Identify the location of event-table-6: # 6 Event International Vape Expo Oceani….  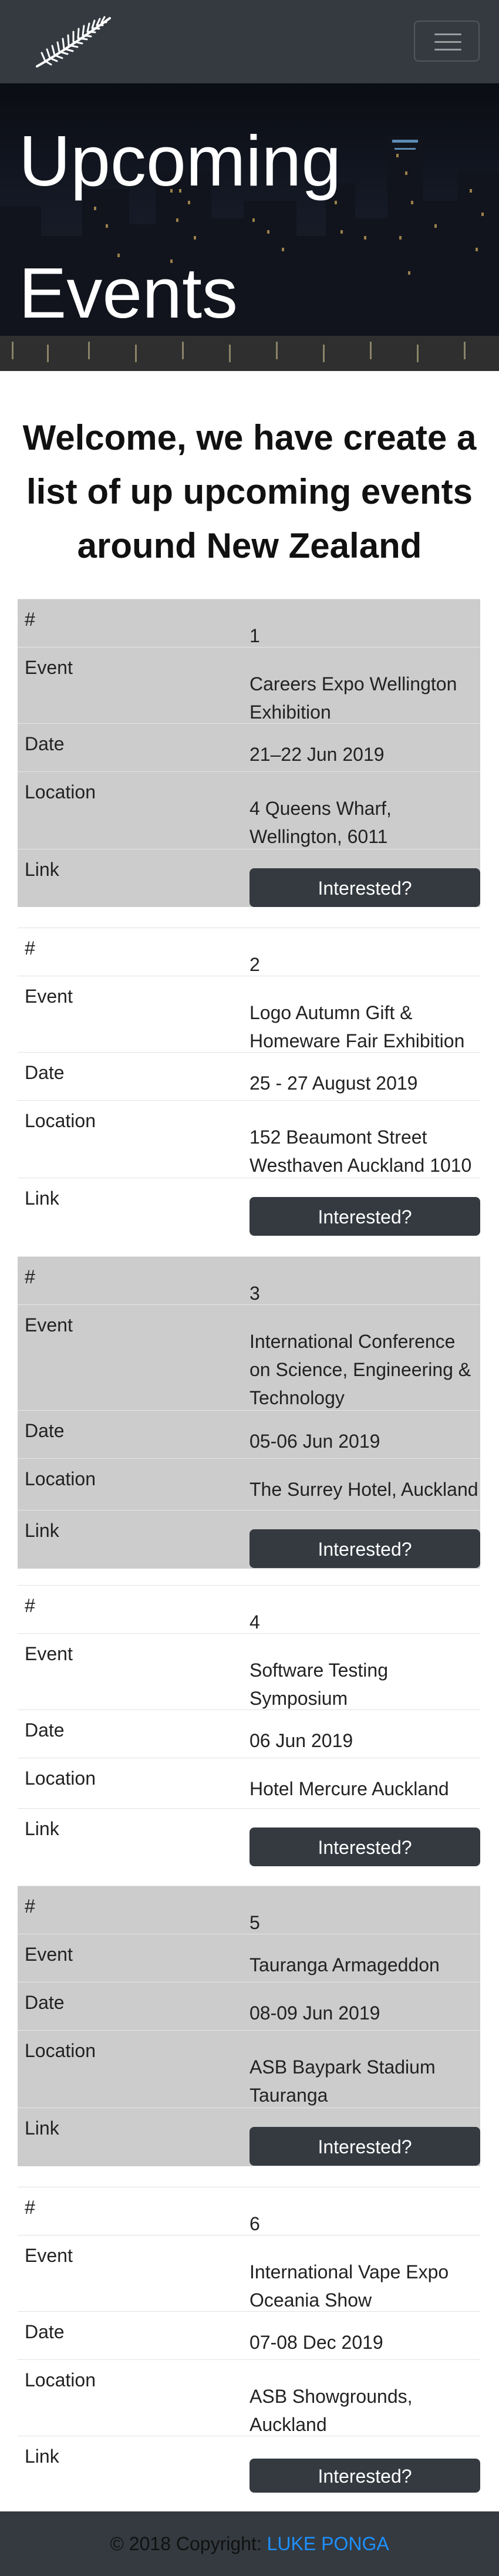
(249, 2340).